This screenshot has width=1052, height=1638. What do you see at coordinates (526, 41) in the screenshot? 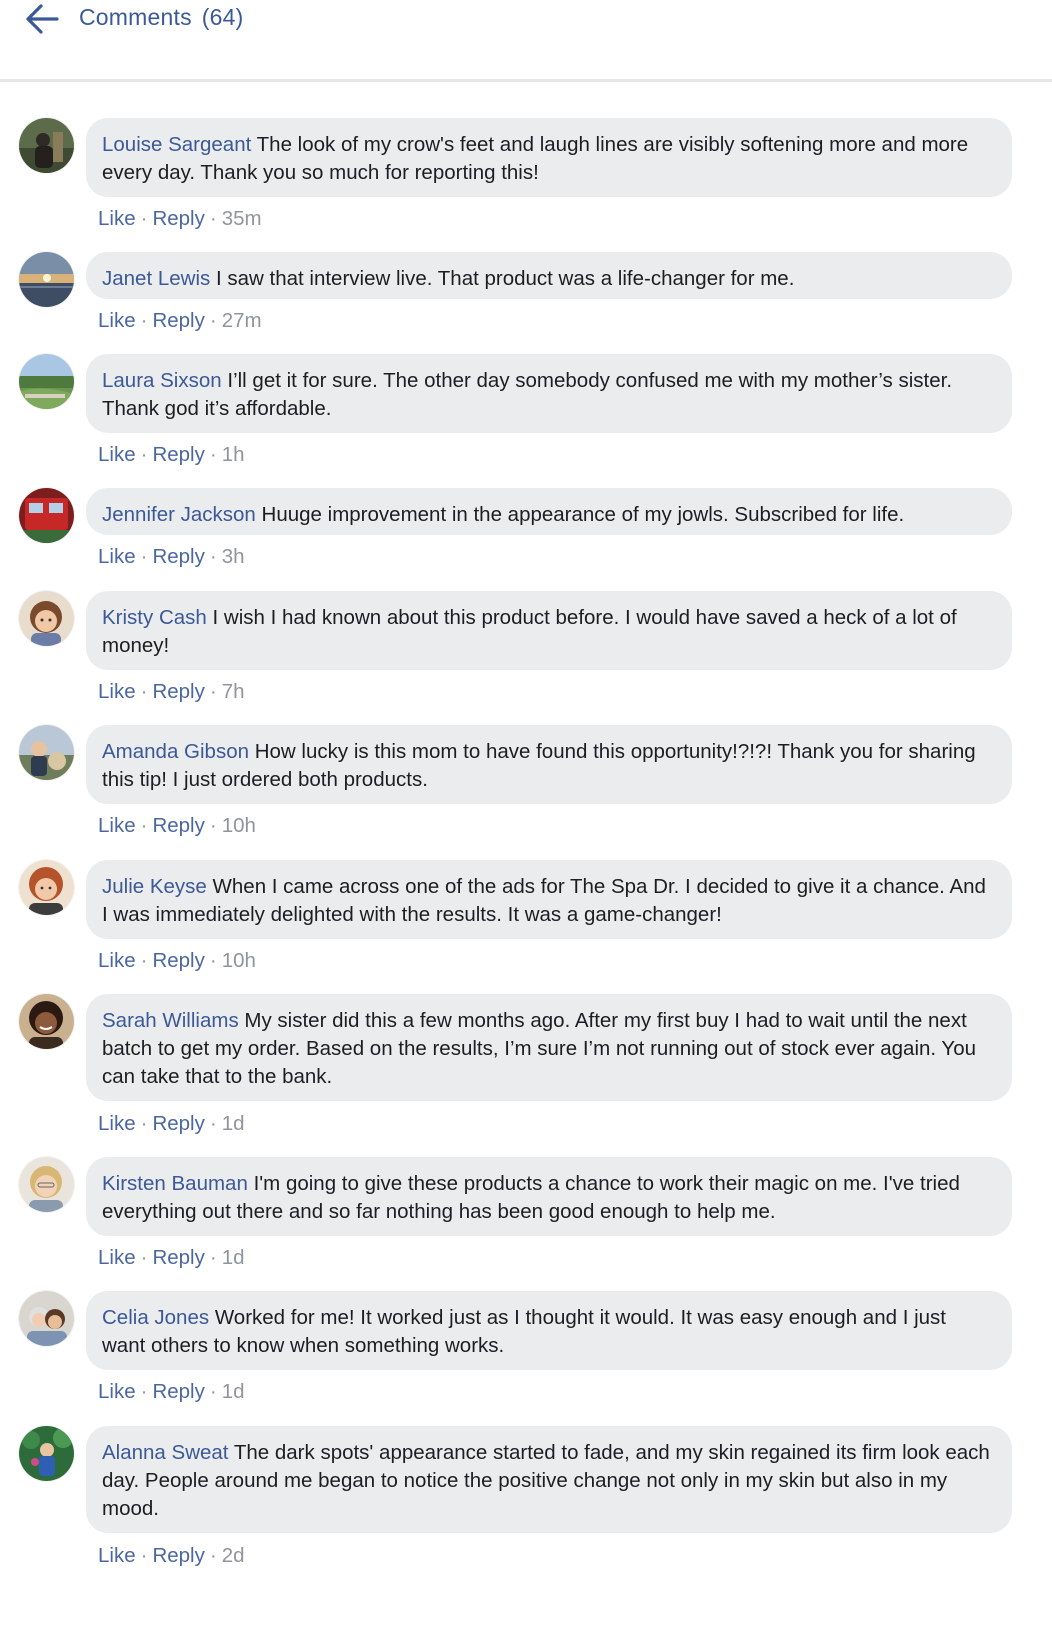
I see `comments-header: Comments (64)` at bounding box center [526, 41].